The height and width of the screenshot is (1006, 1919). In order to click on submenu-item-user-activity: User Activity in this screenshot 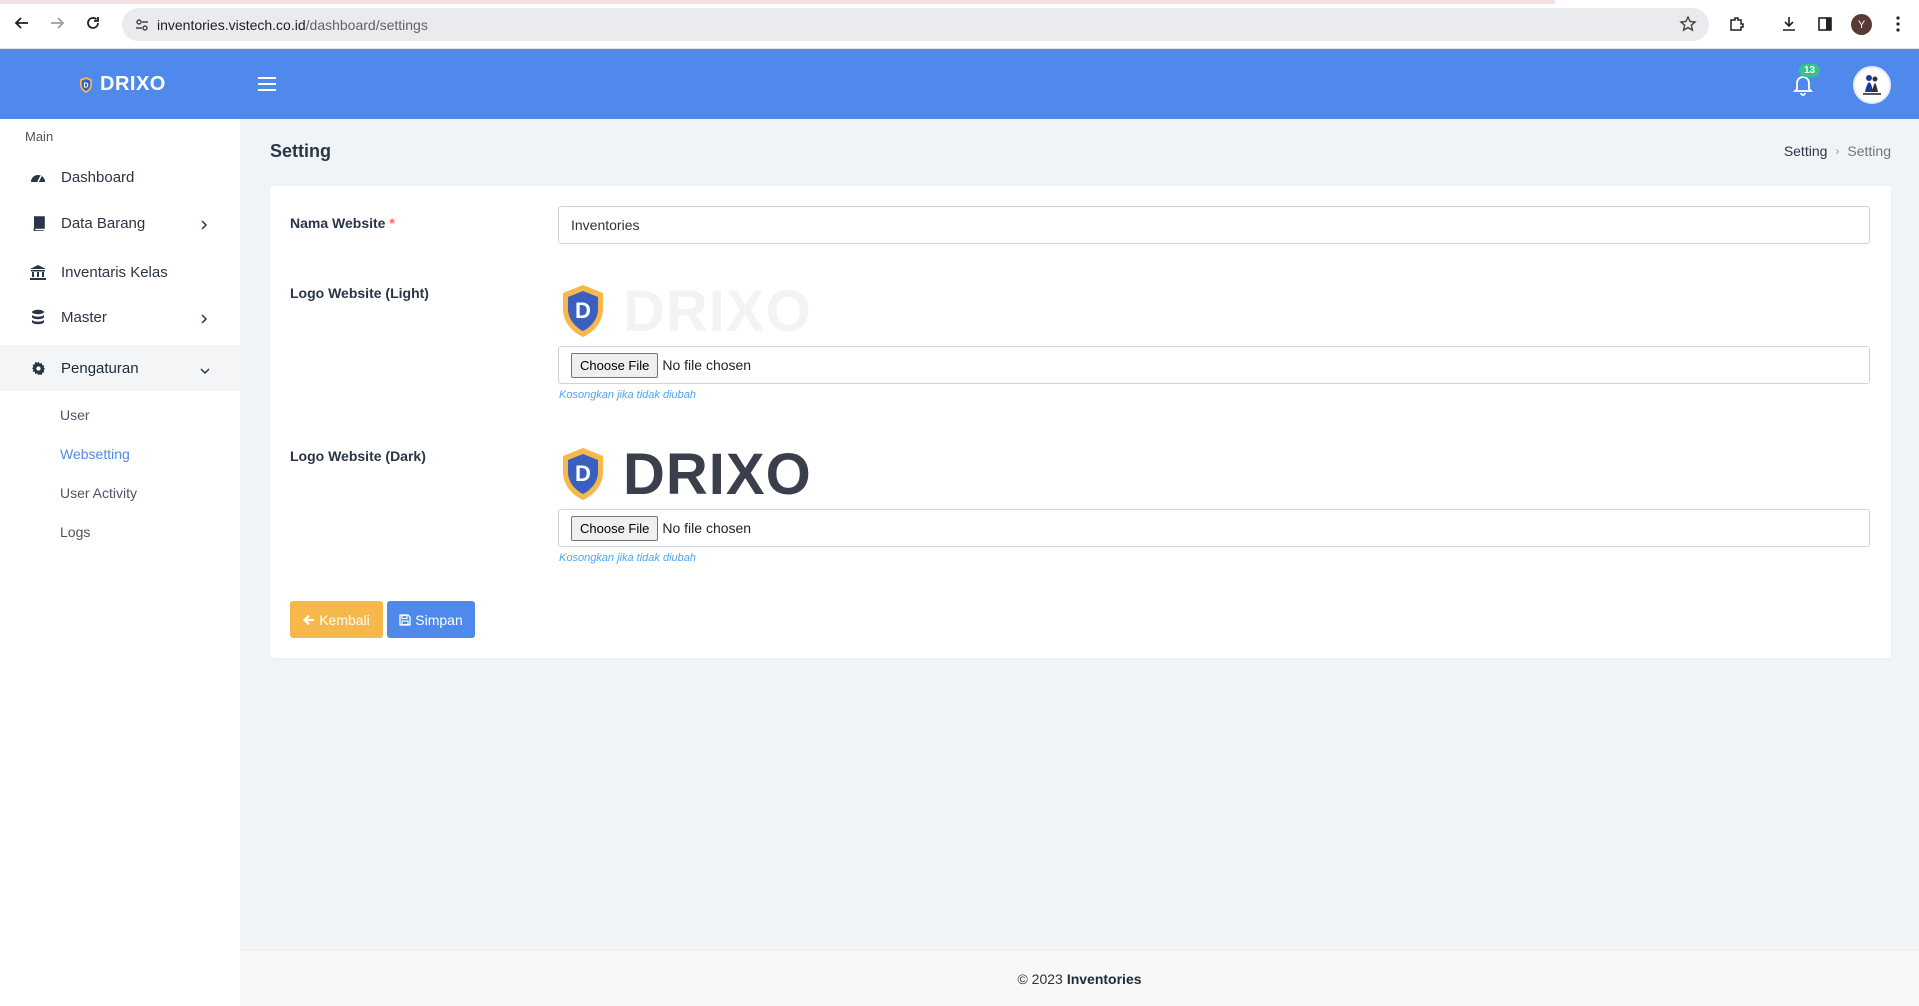, I will do `click(98, 493)`.